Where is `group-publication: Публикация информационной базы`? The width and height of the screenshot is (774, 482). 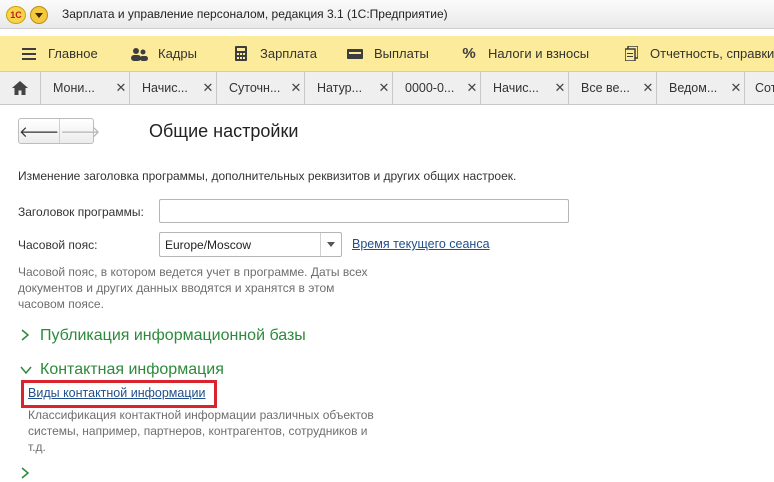
group-publication: Публикация информационной базы is located at coordinates (163, 336).